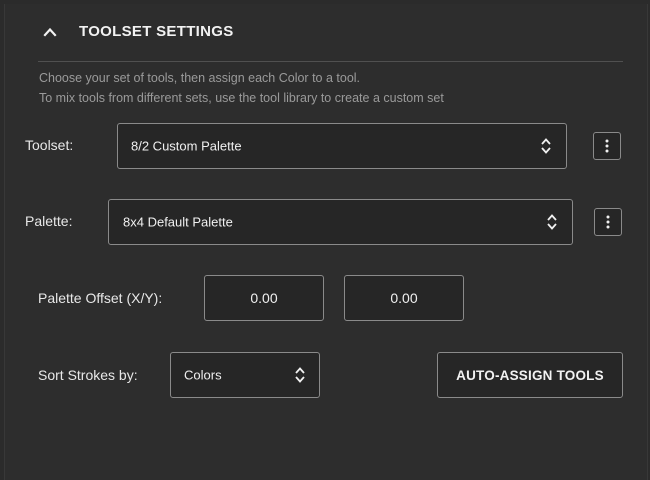  What do you see at coordinates (156, 31) in the screenshot?
I see `section-title: TOOLSET SETTINGS` at bounding box center [156, 31].